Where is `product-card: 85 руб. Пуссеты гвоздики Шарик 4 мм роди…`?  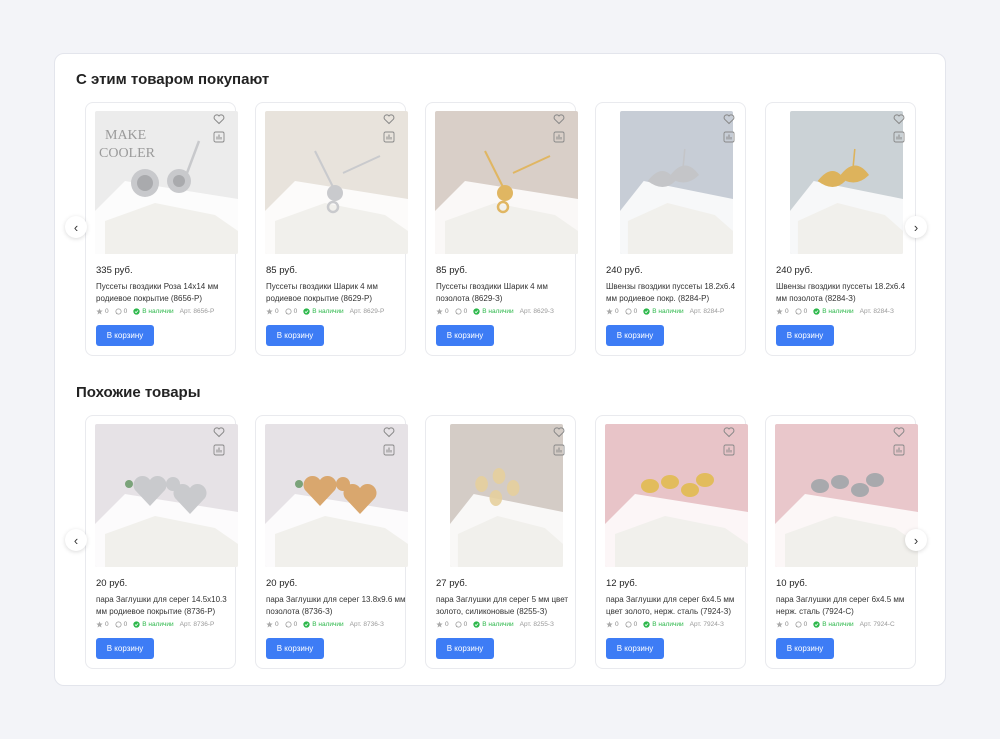 product-card: 85 руб. Пуссеты гвоздики Шарик 4 мм роди… is located at coordinates (331, 229).